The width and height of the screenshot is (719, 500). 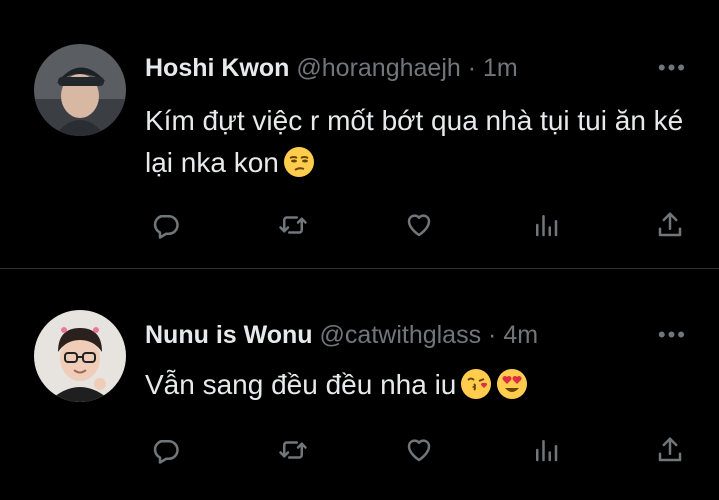 What do you see at coordinates (378, 68) in the screenshot?
I see `user-handle: @horanghaejh` at bounding box center [378, 68].